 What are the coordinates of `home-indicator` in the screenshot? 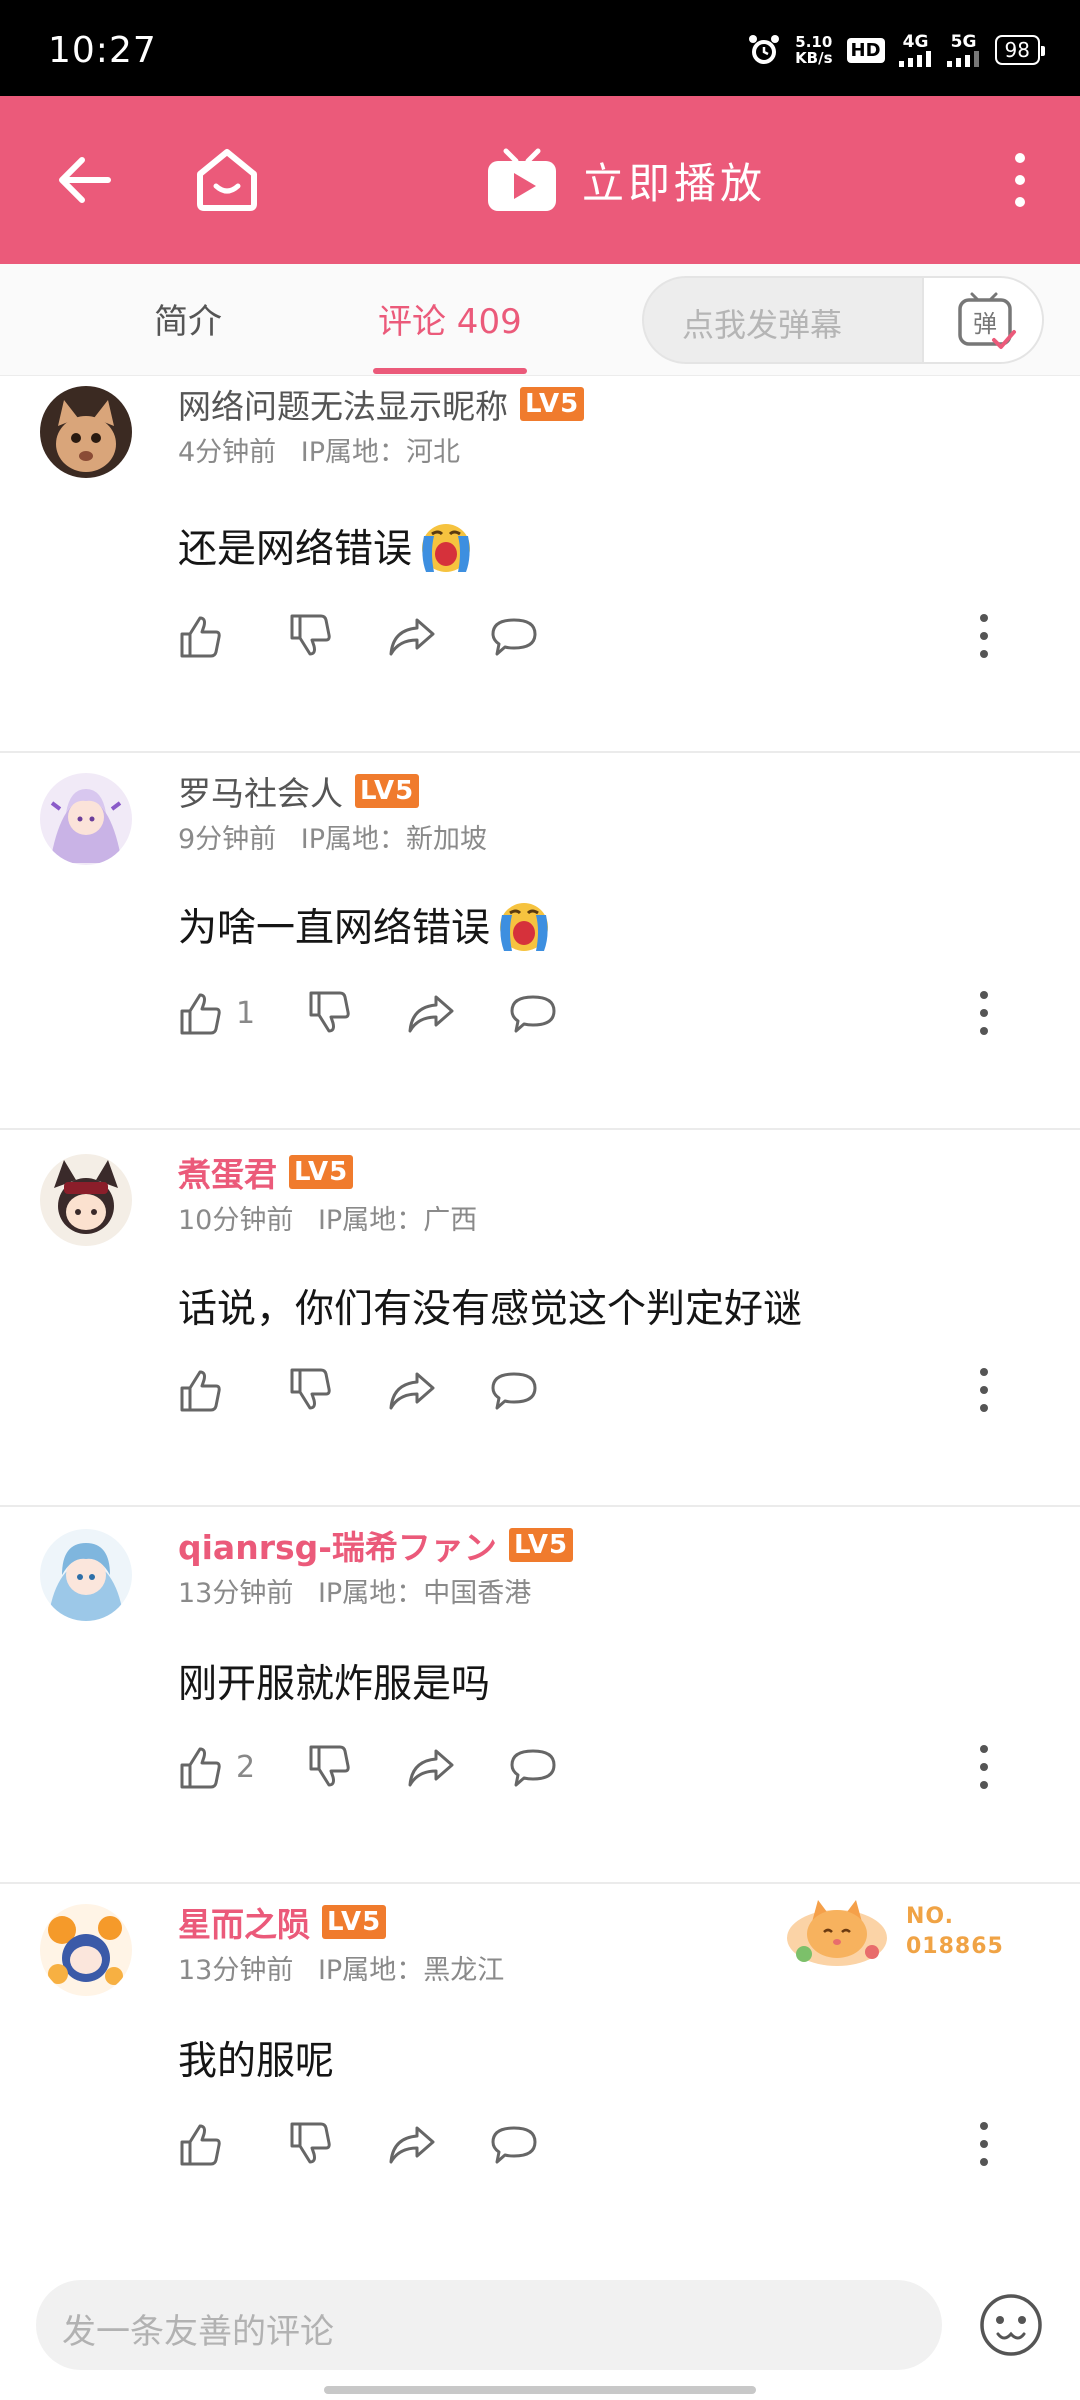 It's located at (540, 2390).